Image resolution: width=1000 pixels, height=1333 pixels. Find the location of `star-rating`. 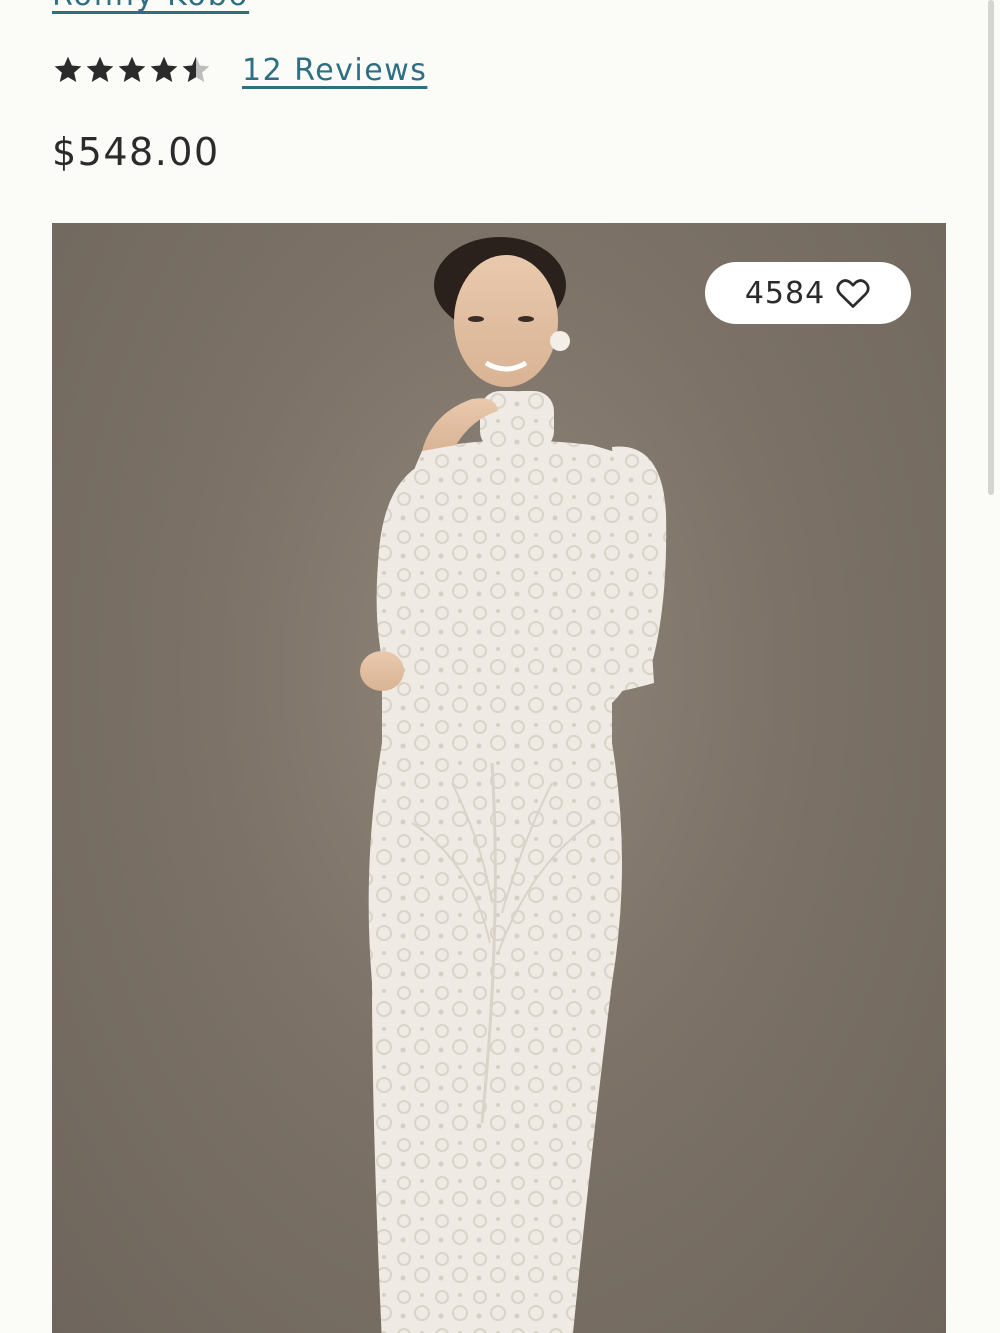

star-rating is located at coordinates (132, 70).